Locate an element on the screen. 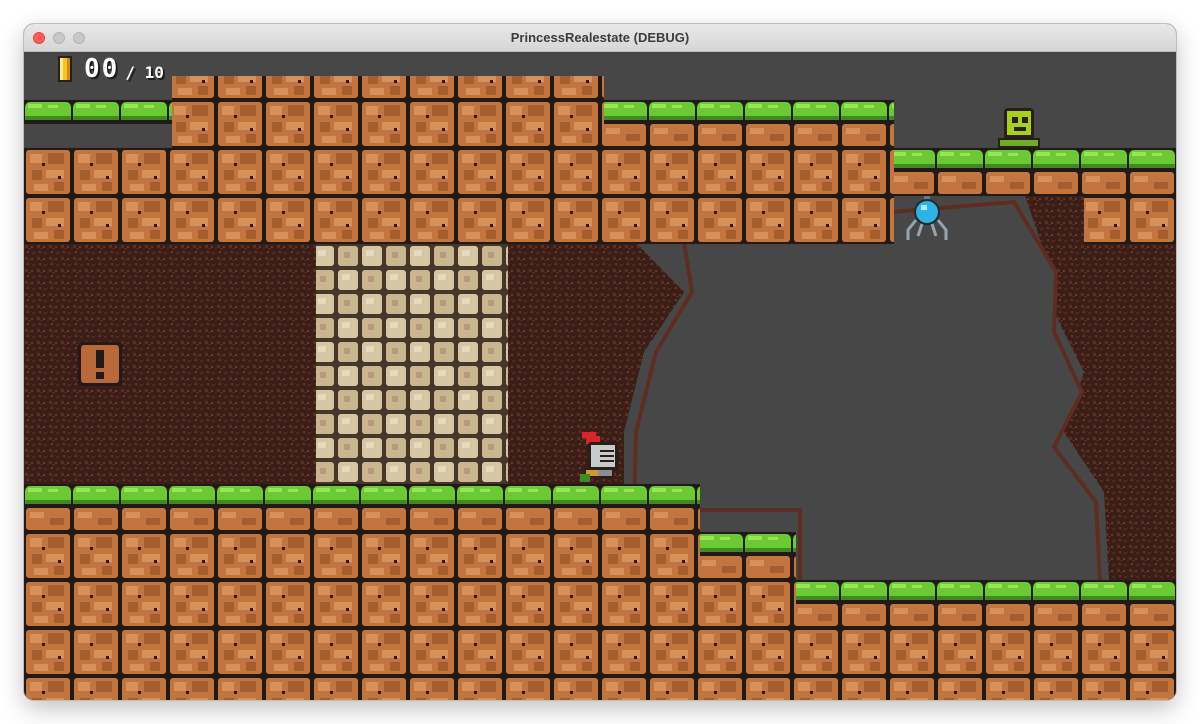 Image resolution: width=1200 pixels, height=724 pixels. coins-total: / 10 is located at coordinates (144, 72).